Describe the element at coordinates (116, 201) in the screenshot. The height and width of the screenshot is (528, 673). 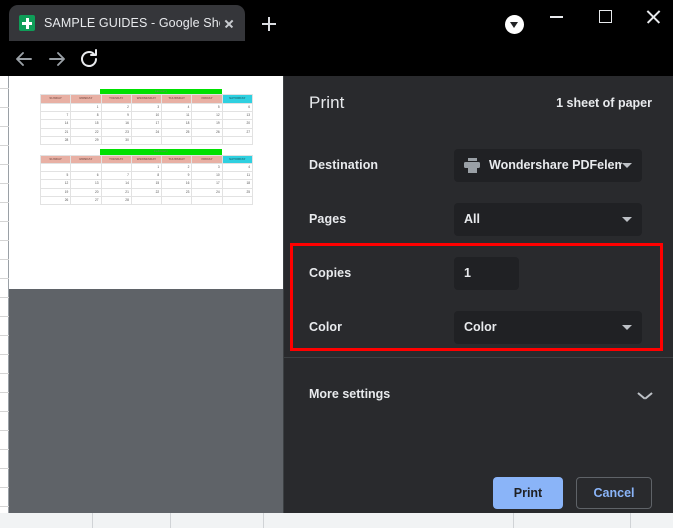
I see `calendar-day-cell: 28` at that location.